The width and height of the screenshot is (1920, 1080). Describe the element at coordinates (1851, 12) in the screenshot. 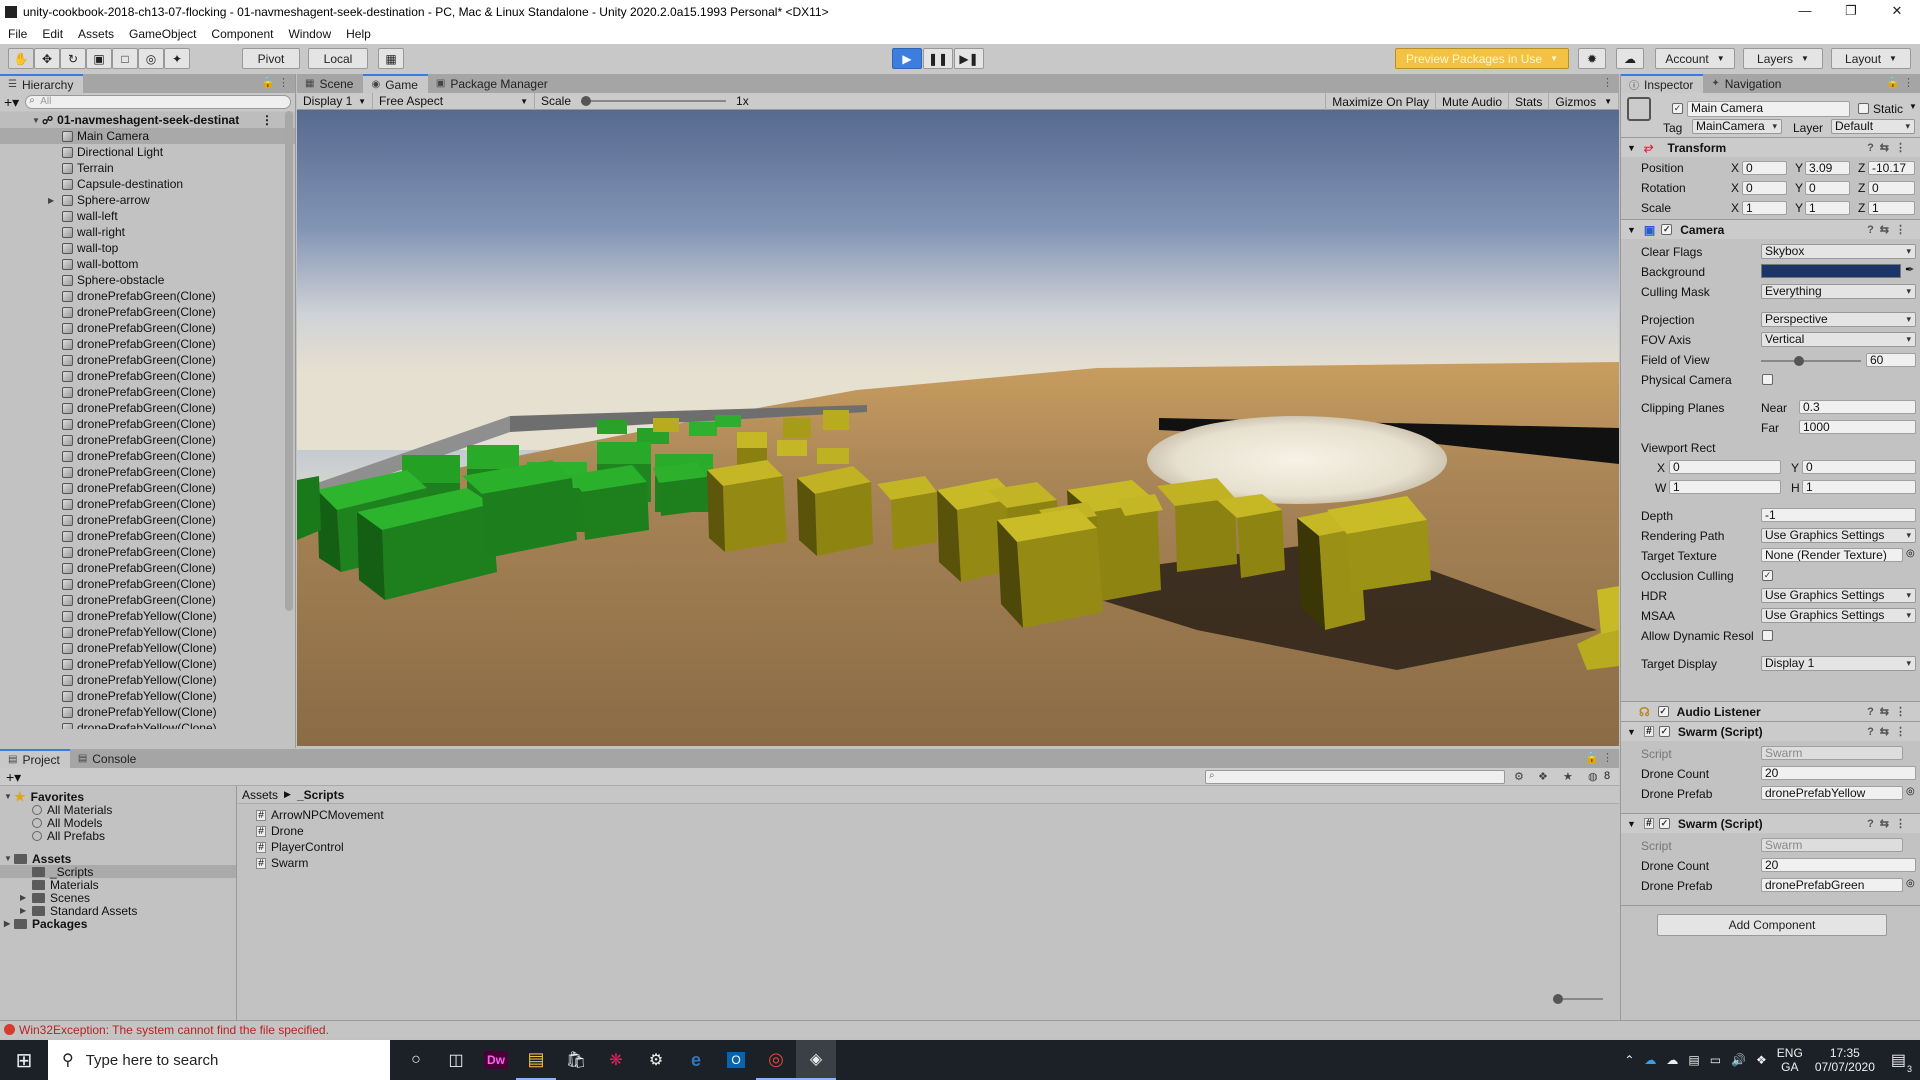

I see `maximize-button: ❐` at that location.